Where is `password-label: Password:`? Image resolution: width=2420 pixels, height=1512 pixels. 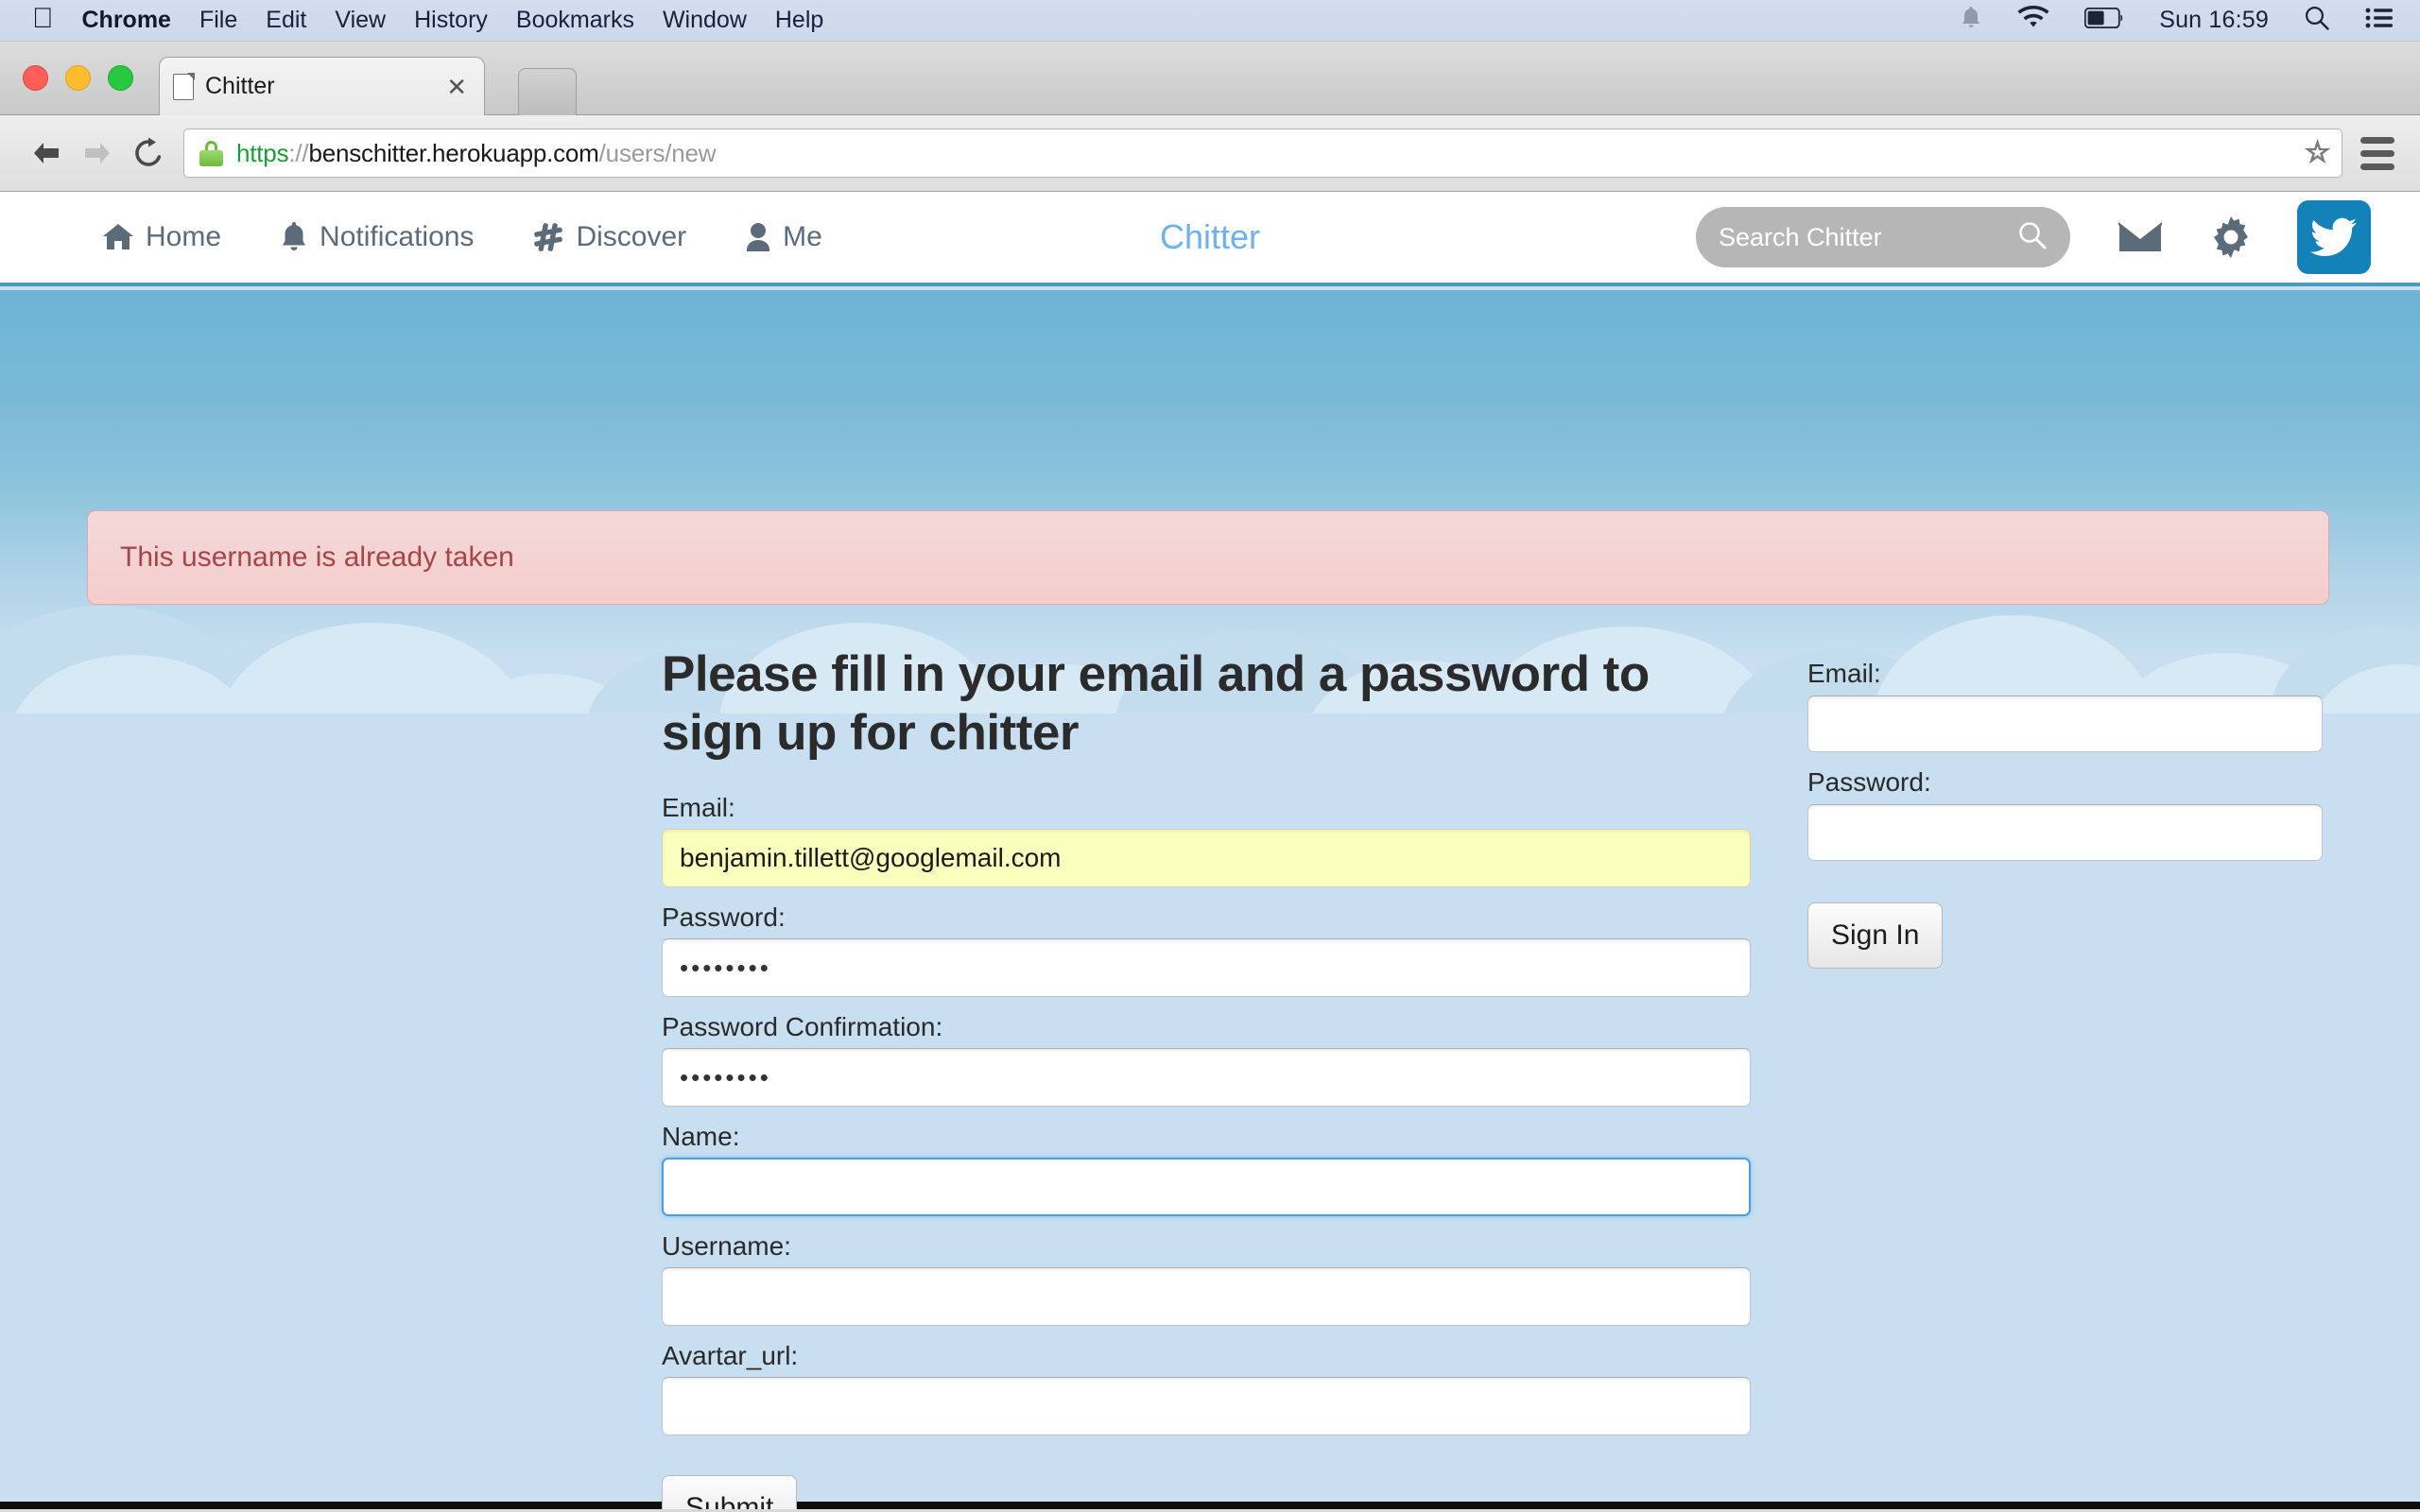
password-label: Password: is located at coordinates (724, 917).